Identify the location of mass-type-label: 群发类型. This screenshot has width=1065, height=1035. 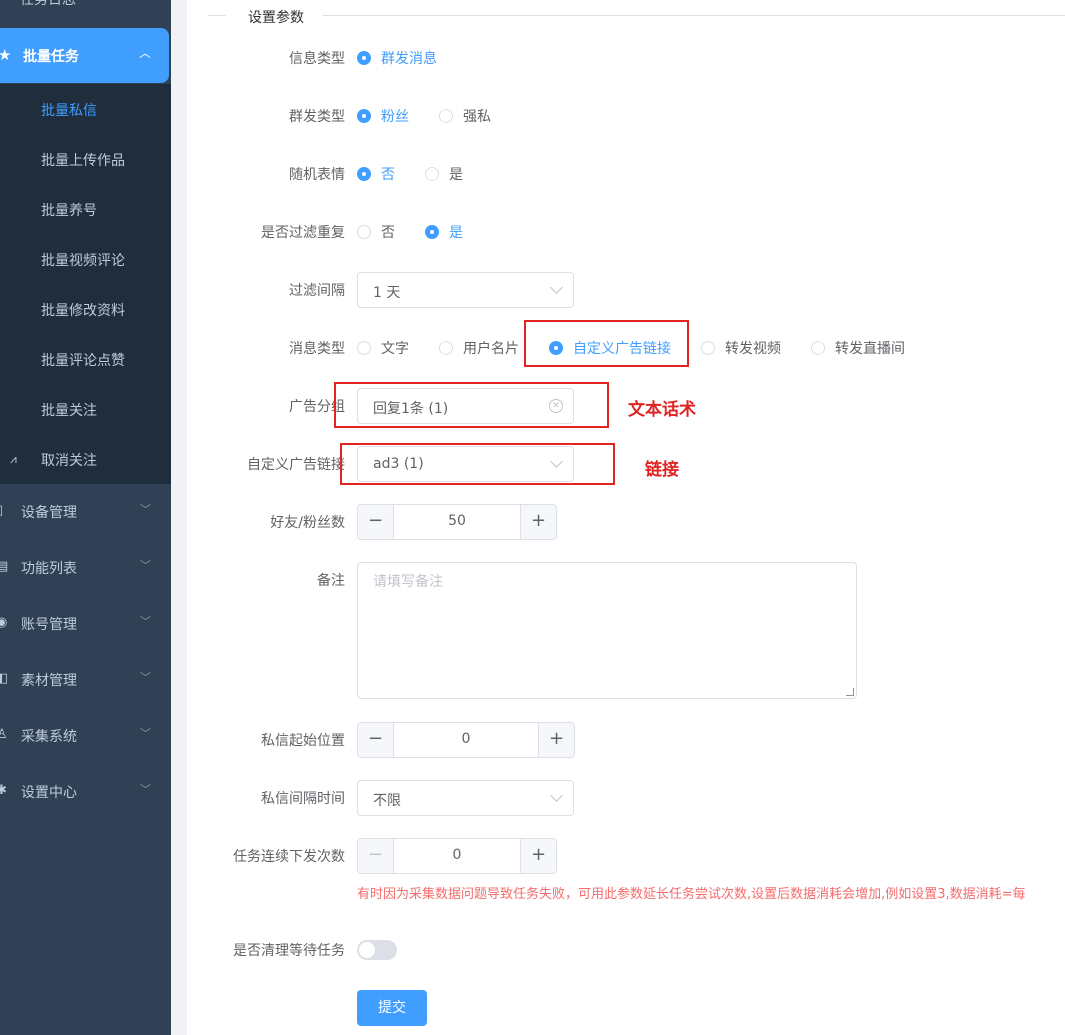
(317, 117).